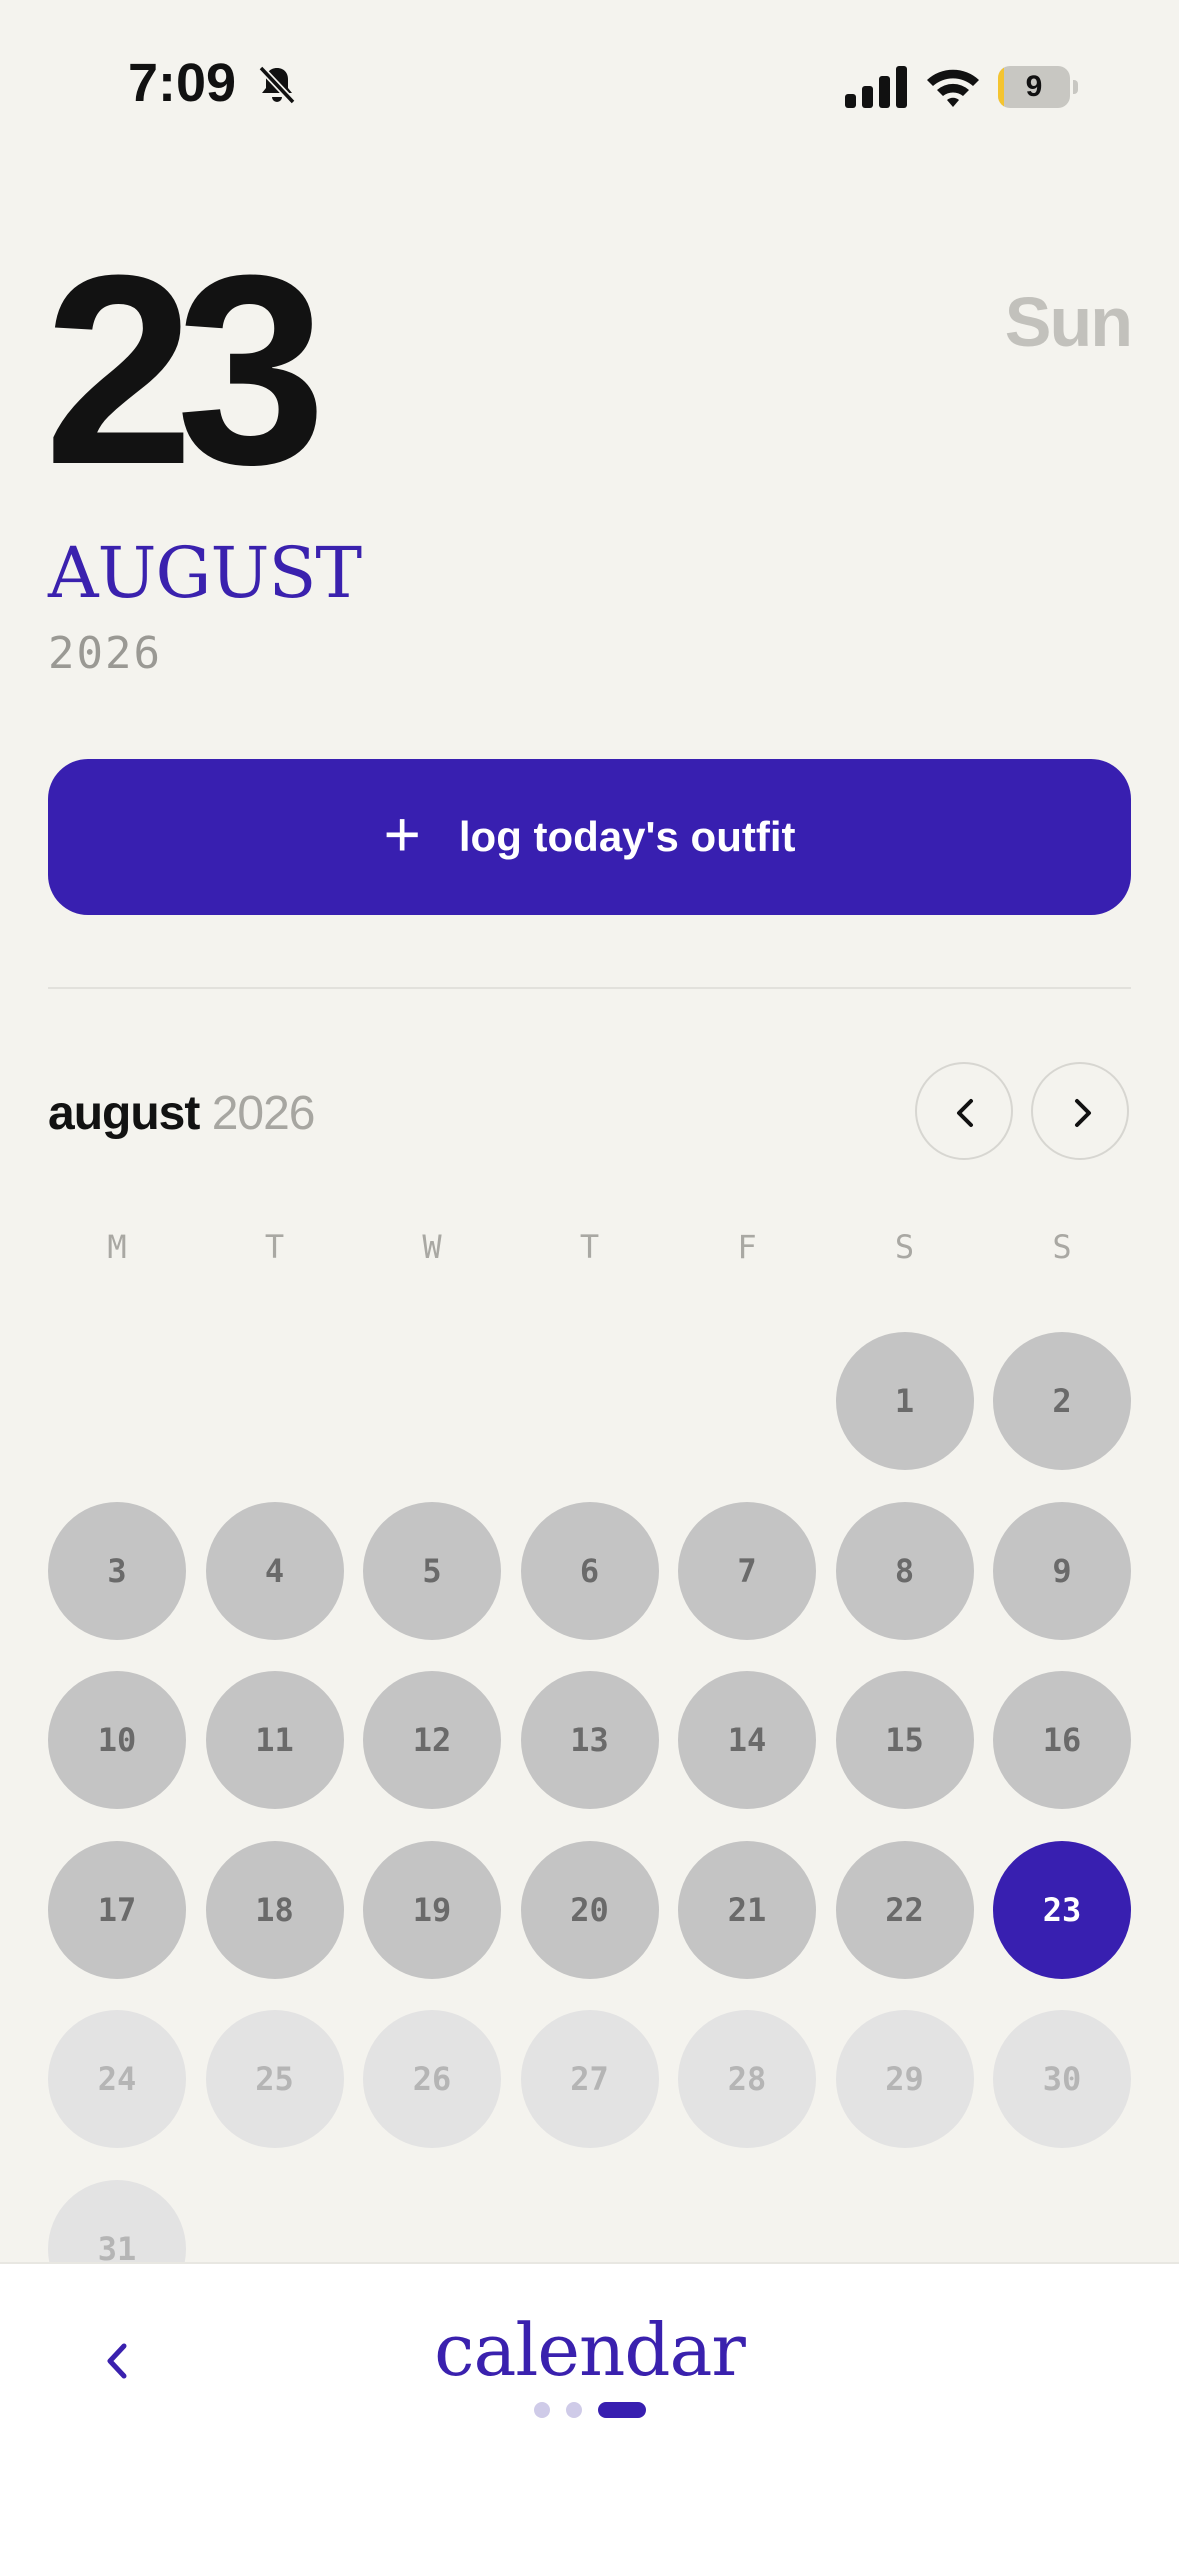 The image size is (1179, 2558). Describe the element at coordinates (274, 1570) in the screenshot. I see `calendar-day: 4` at that location.